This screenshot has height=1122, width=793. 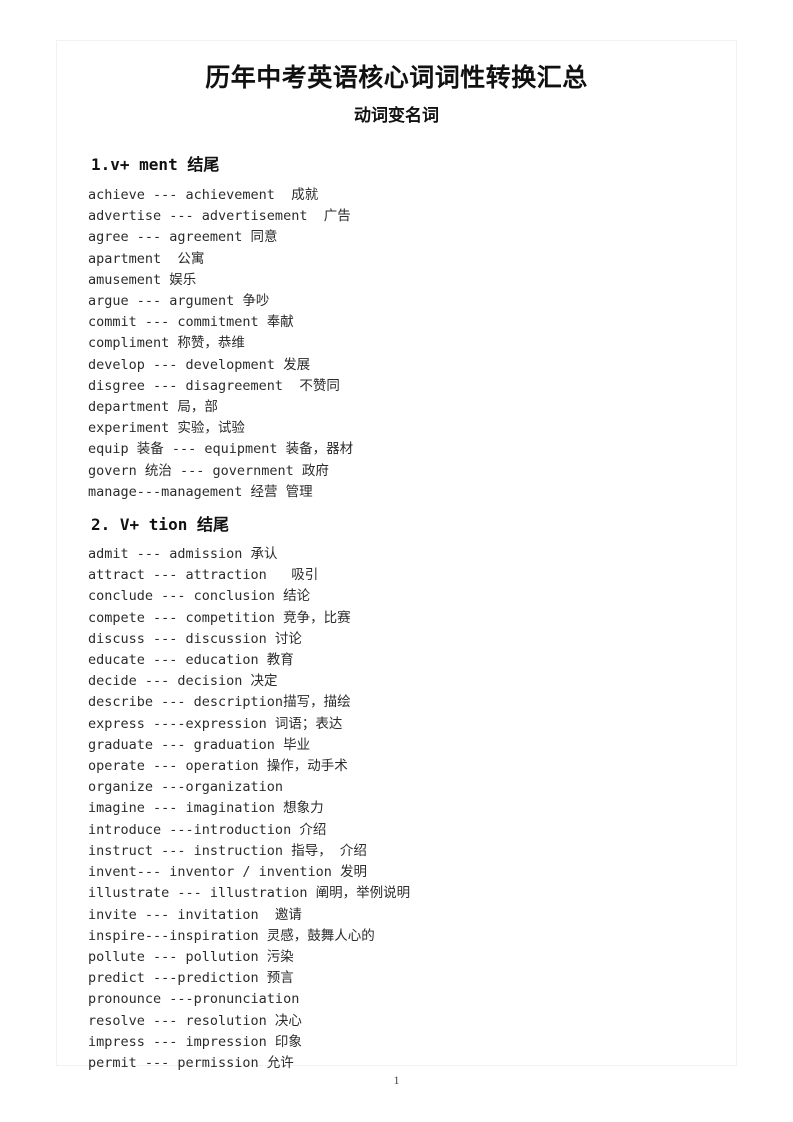 What do you see at coordinates (146, 258) in the screenshot?
I see `word-entry: apartment 公寓` at bounding box center [146, 258].